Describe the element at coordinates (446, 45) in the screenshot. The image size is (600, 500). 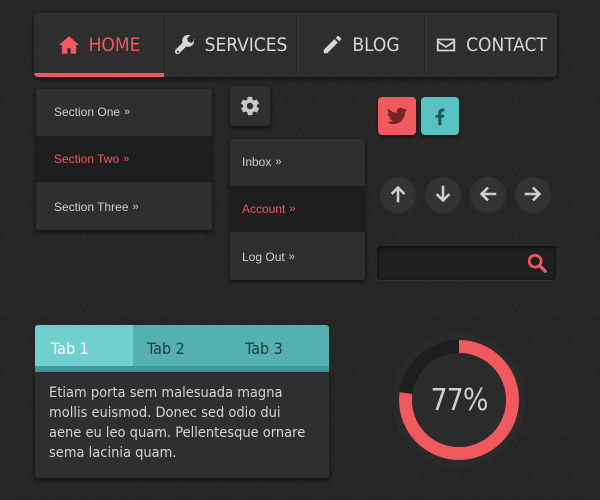
I see `envelope-icon` at that location.